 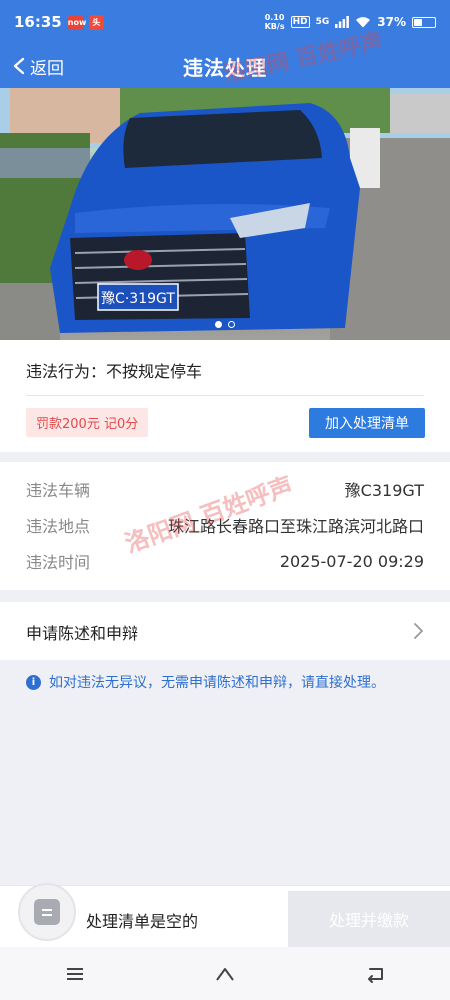 I want to click on add-to-list-button: 加入处理清单, so click(x=367, y=423).